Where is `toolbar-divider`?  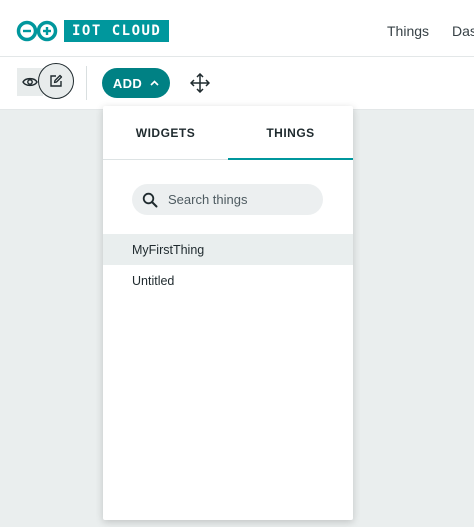 toolbar-divider is located at coordinates (86, 83).